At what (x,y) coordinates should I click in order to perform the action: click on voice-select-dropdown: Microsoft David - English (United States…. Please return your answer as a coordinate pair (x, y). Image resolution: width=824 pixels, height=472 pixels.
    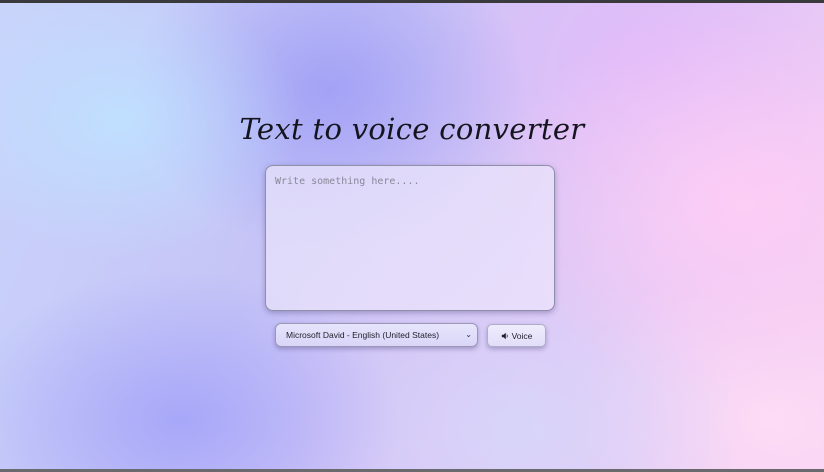
    Looking at the image, I should click on (376, 335).